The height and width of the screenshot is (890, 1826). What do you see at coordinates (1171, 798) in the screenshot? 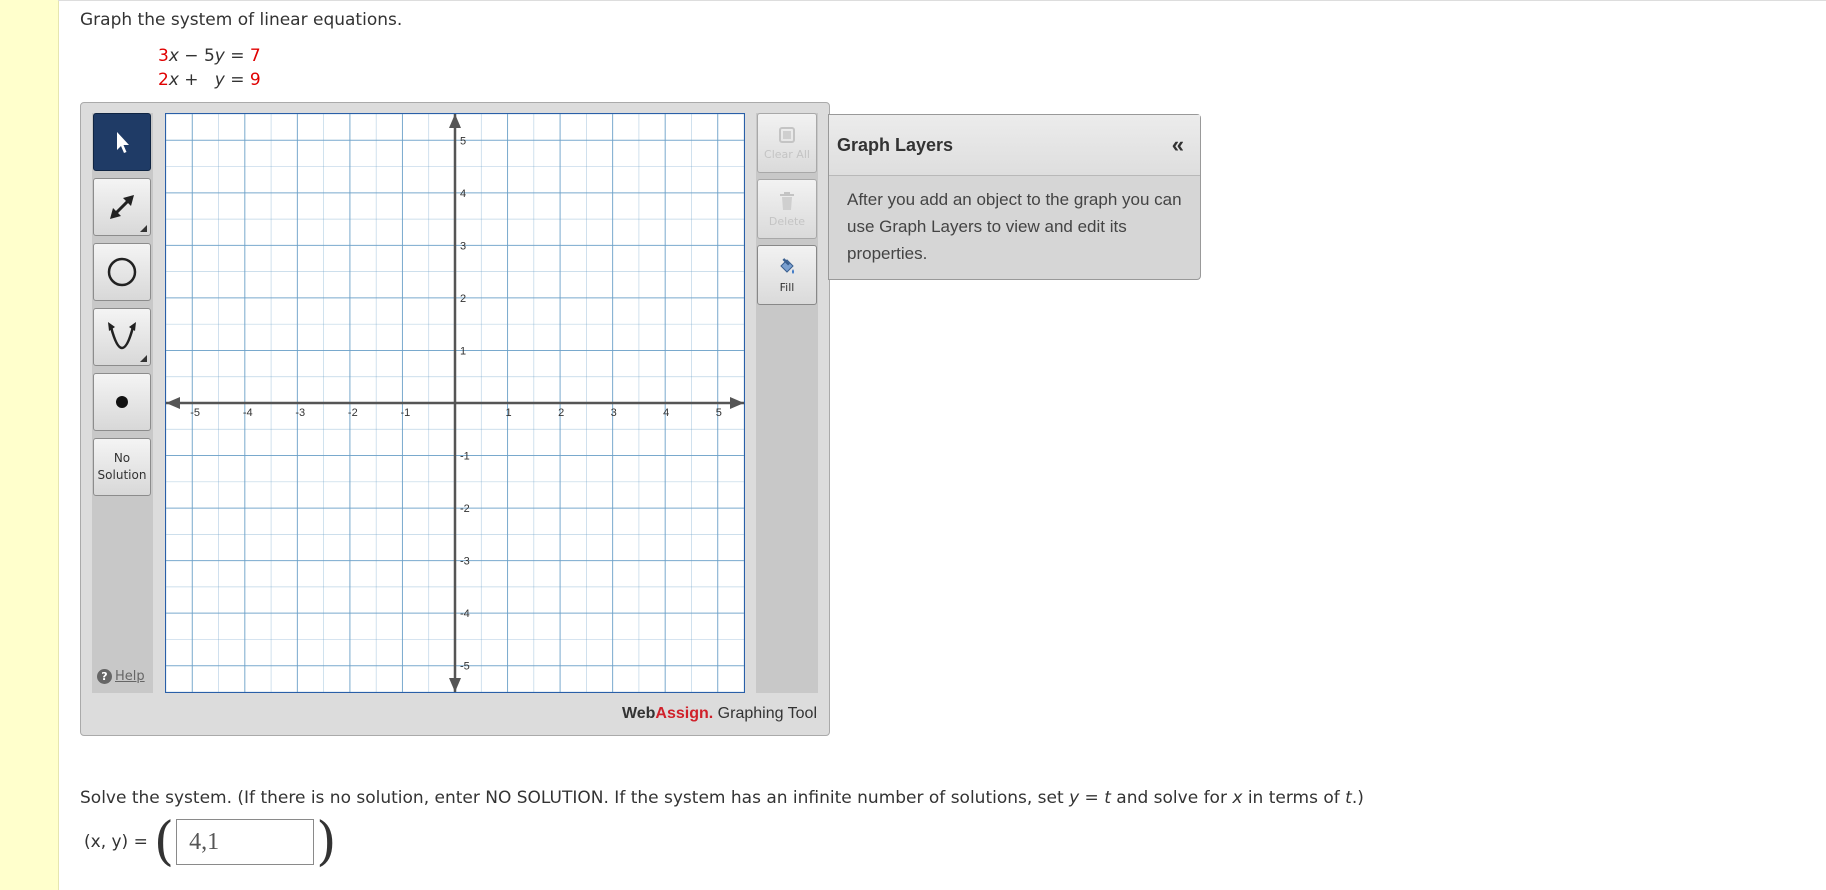
I see `solve-text-mid: and solve for` at bounding box center [1171, 798].